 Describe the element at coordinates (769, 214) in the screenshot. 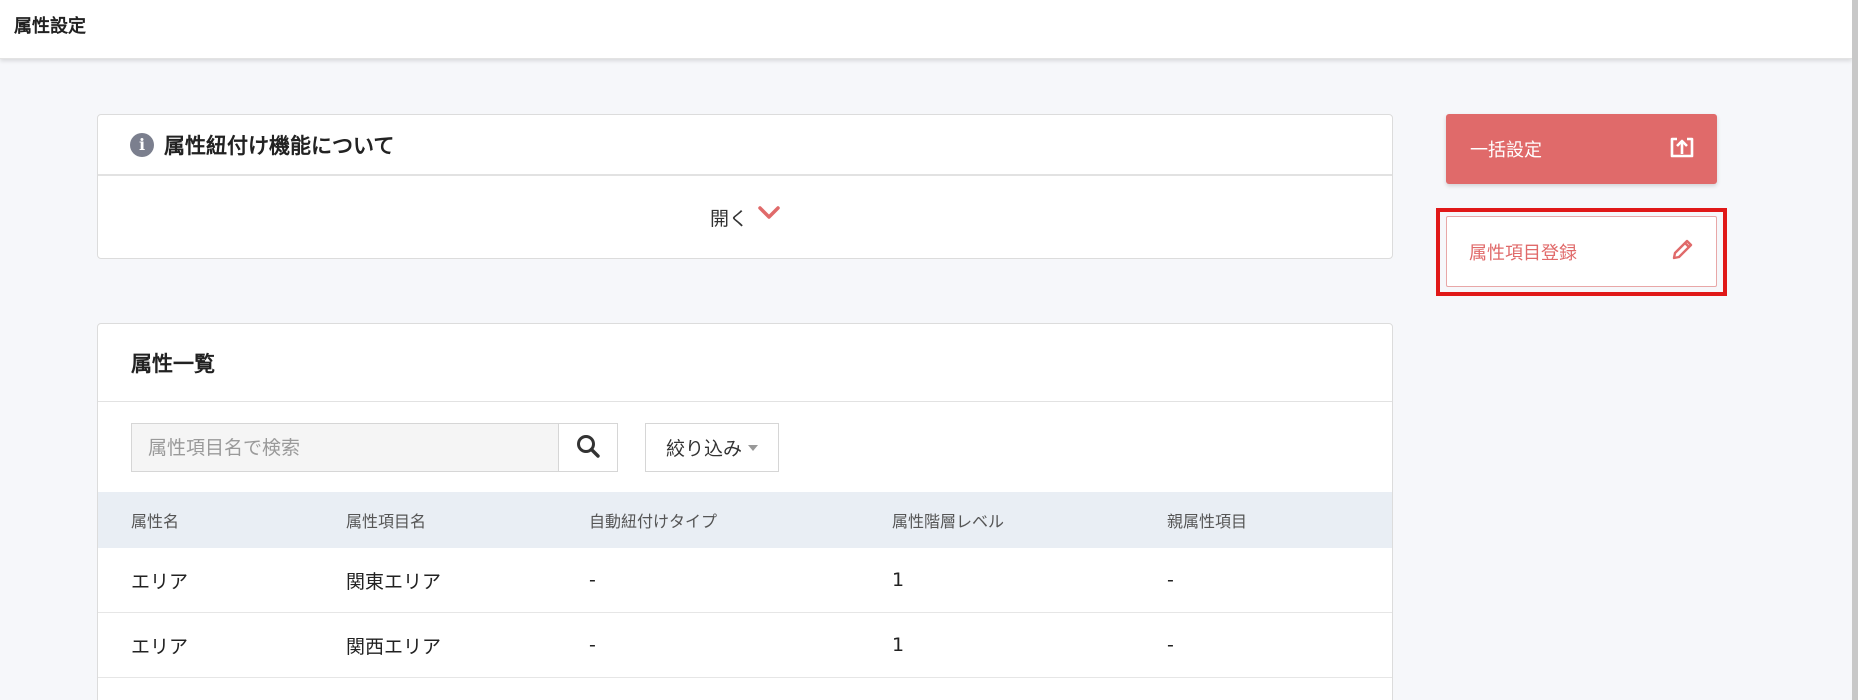

I see `chevron-down-icon` at that location.